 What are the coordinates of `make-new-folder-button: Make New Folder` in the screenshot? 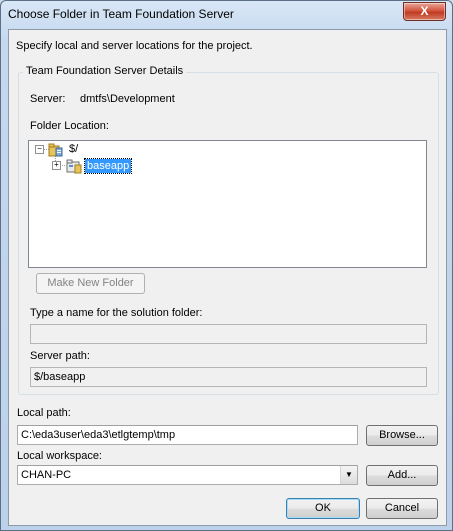 It's located at (90, 283).